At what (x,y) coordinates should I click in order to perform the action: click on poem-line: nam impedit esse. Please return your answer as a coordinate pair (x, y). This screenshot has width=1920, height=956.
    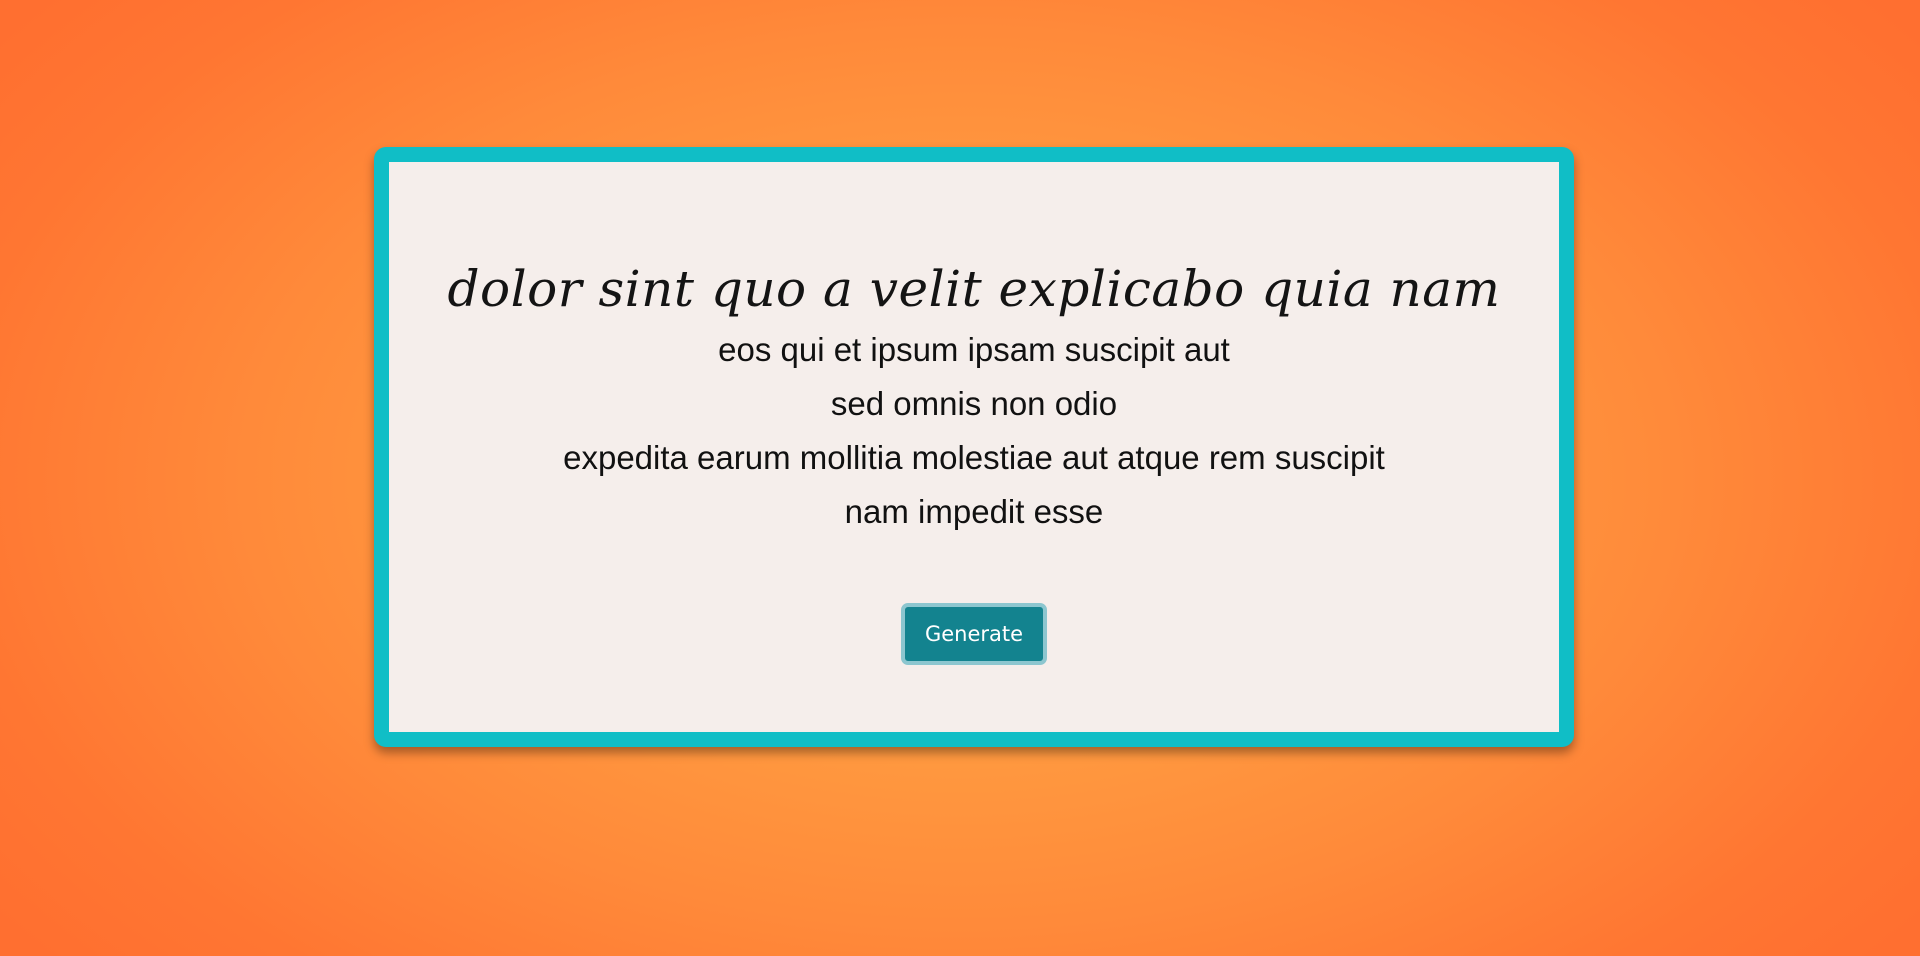
    Looking at the image, I should click on (974, 511).